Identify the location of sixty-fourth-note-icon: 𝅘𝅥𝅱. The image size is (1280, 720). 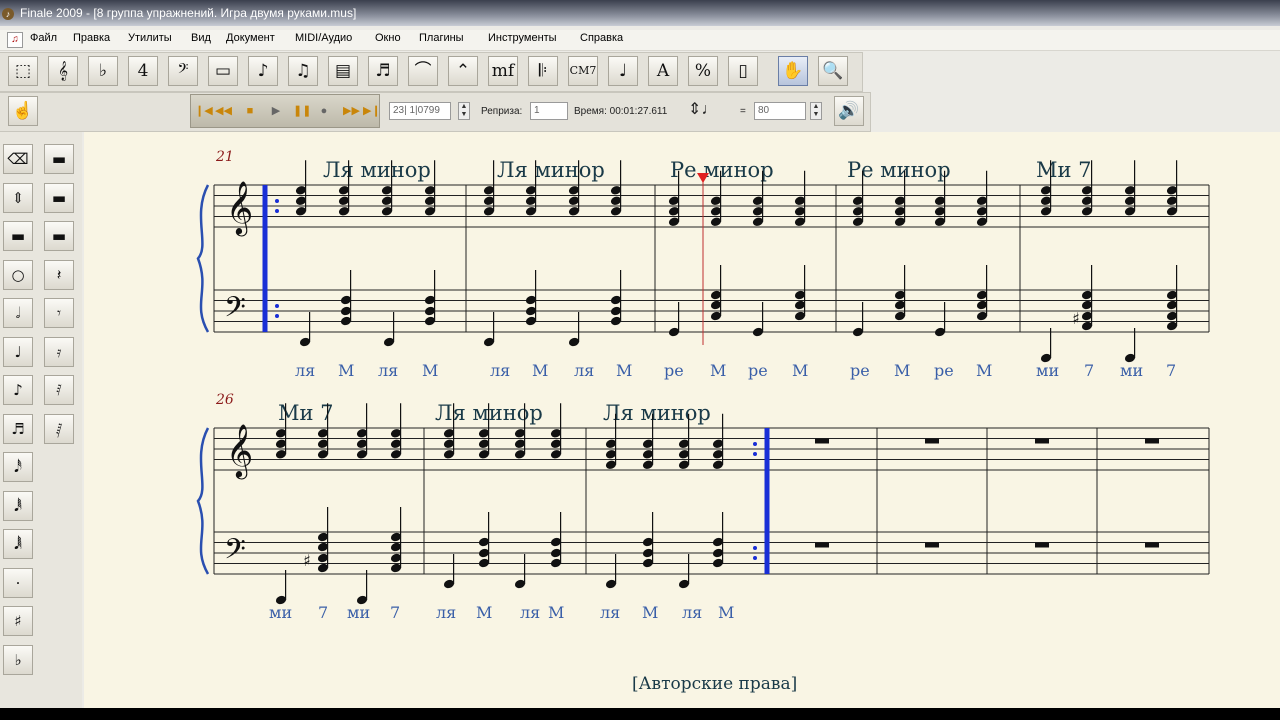
(18, 505).